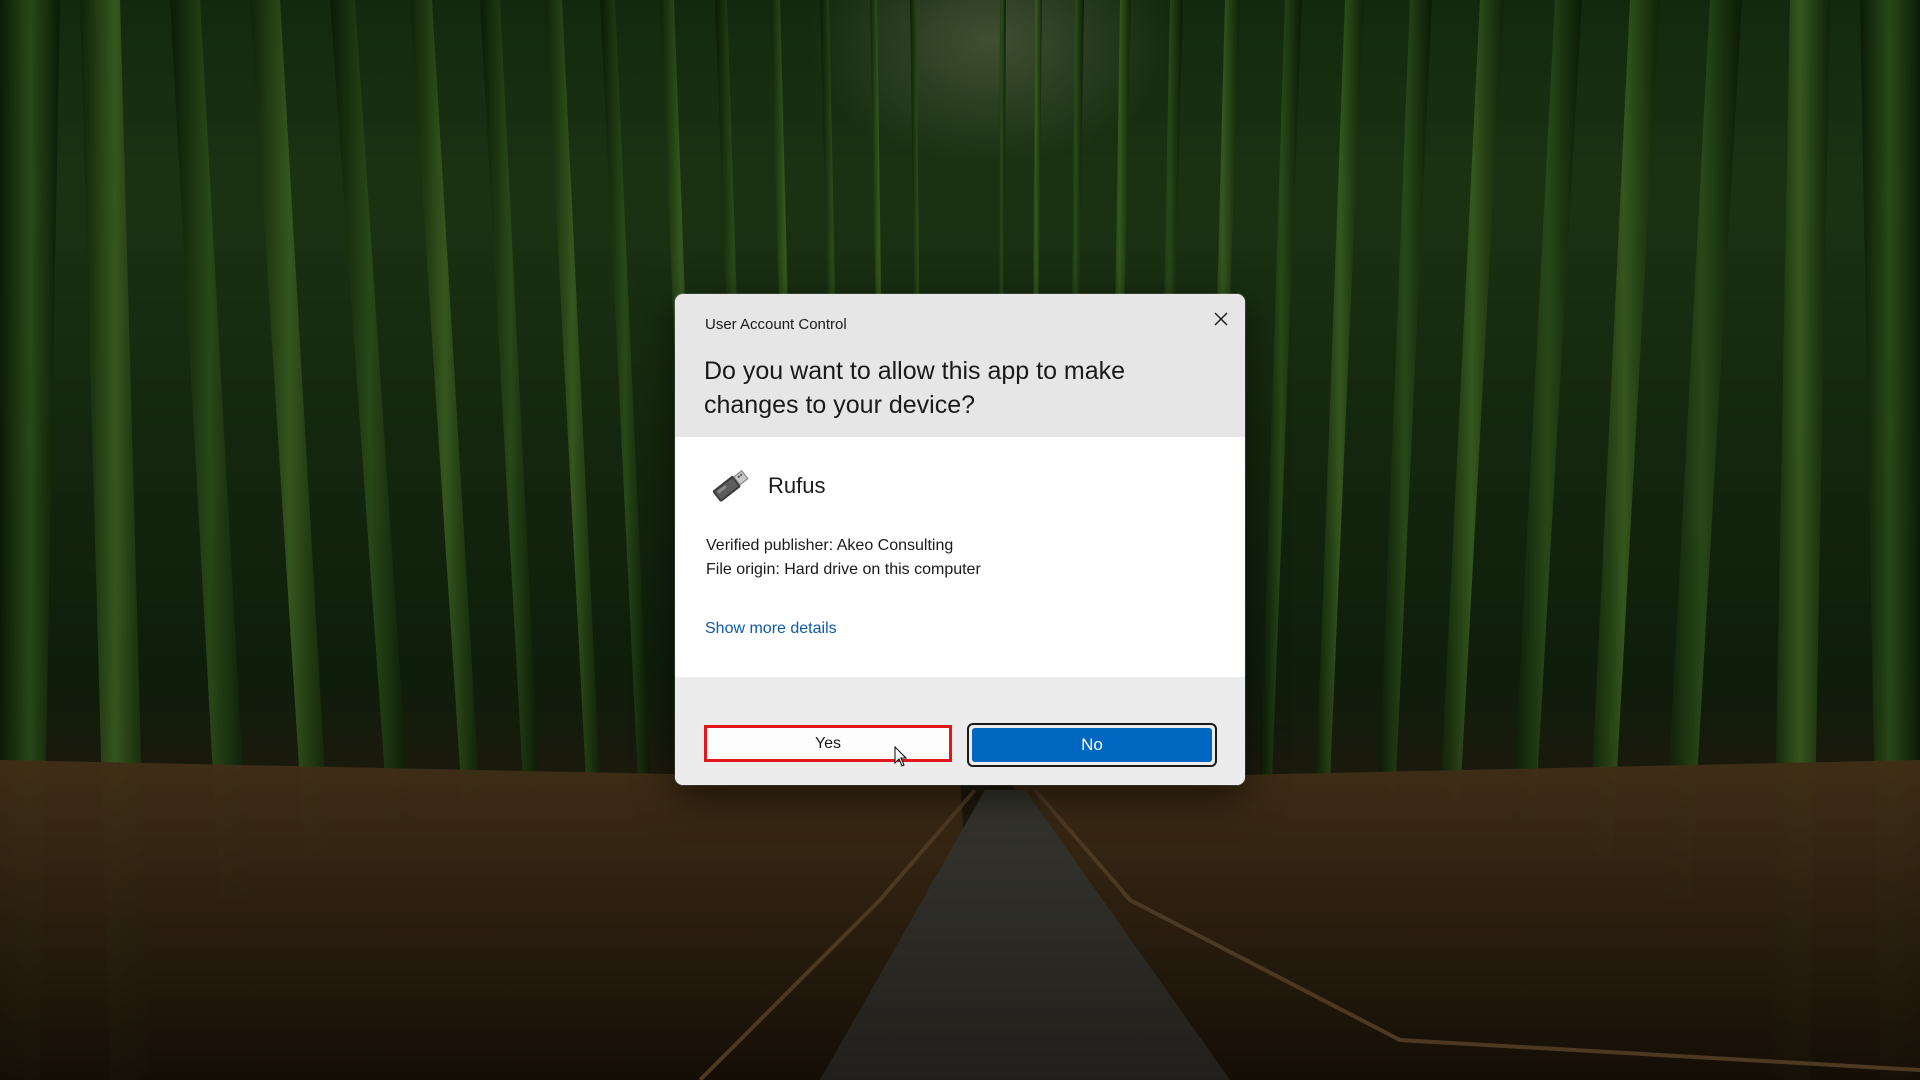 The image size is (1920, 1080). I want to click on dialog-title: User Account Control, so click(776, 324).